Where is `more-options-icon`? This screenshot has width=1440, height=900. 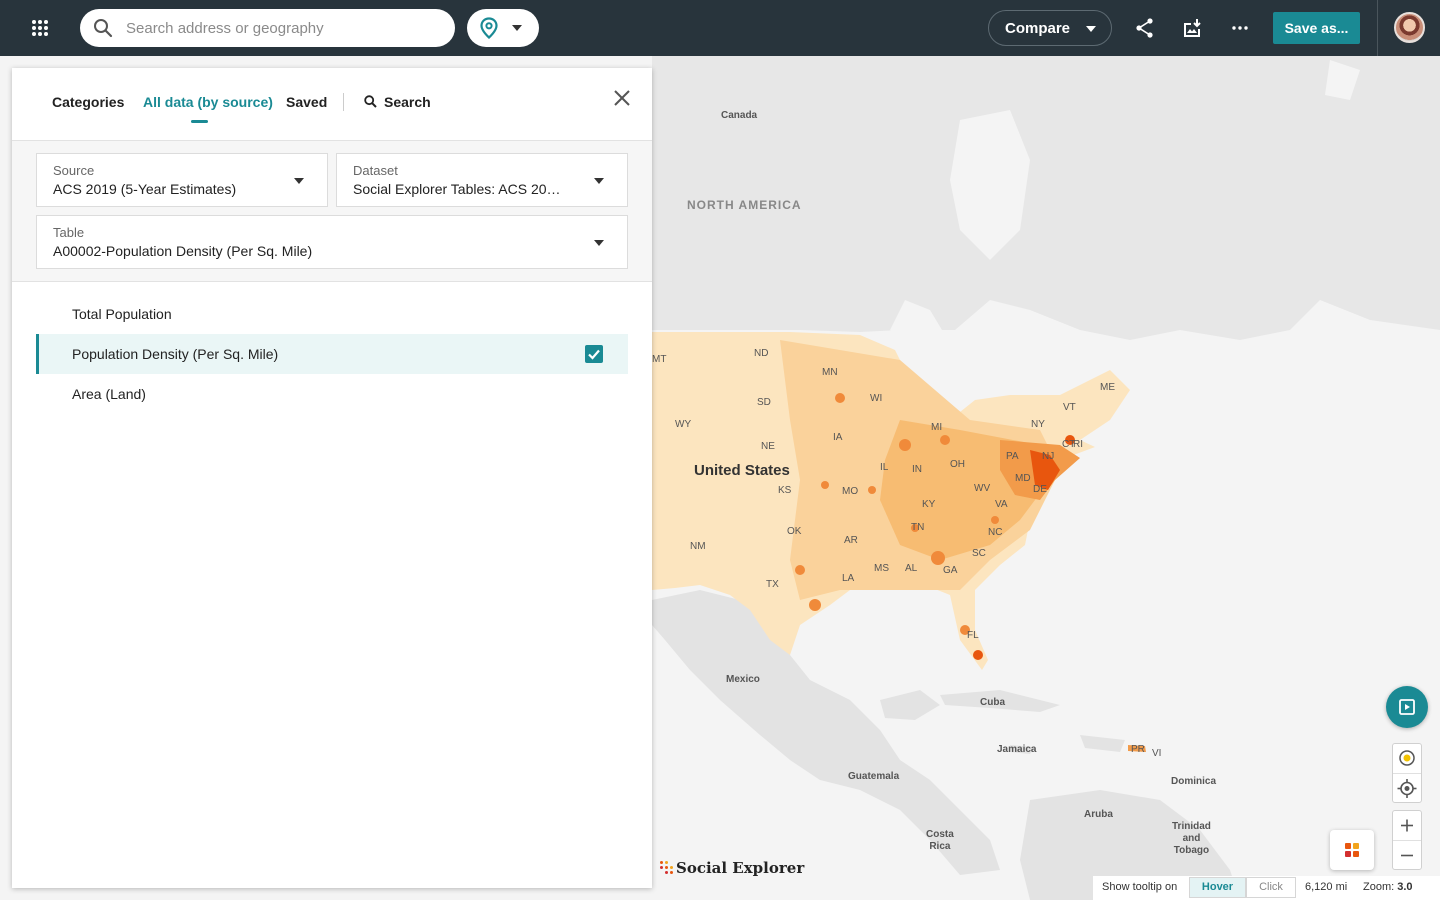 more-options-icon is located at coordinates (1240, 28).